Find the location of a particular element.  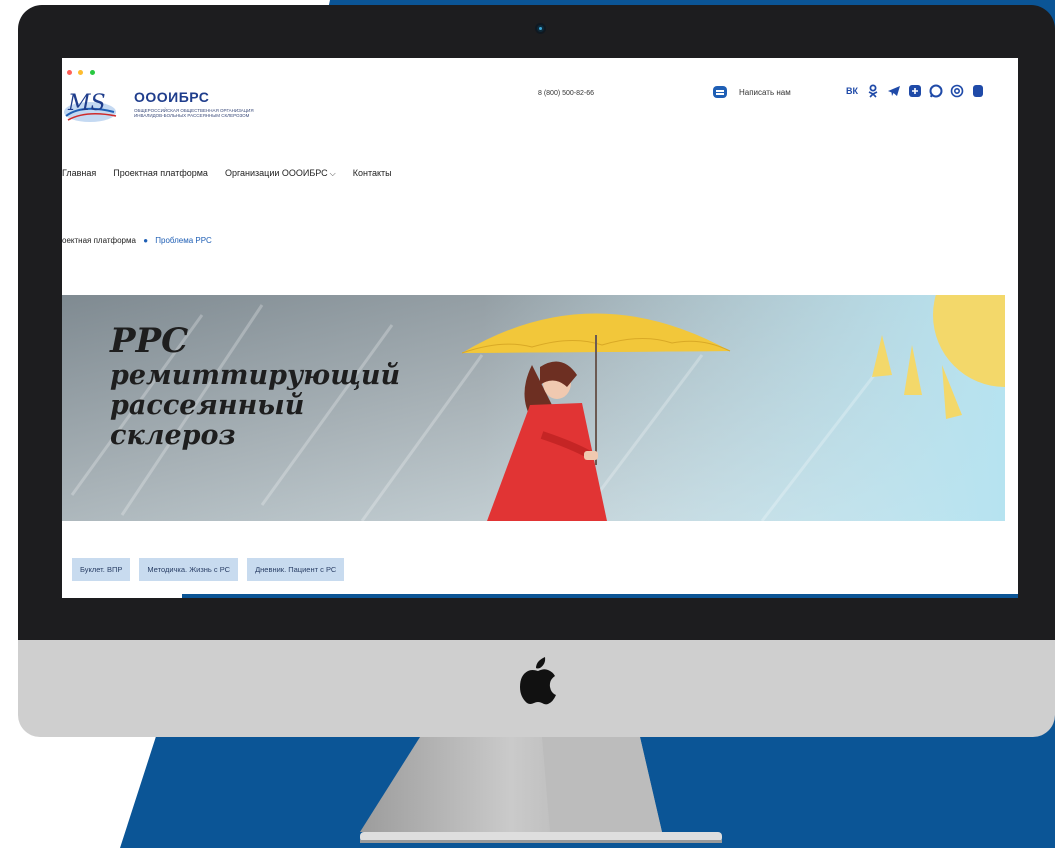

odnoklassniki-icon is located at coordinates (873, 91).